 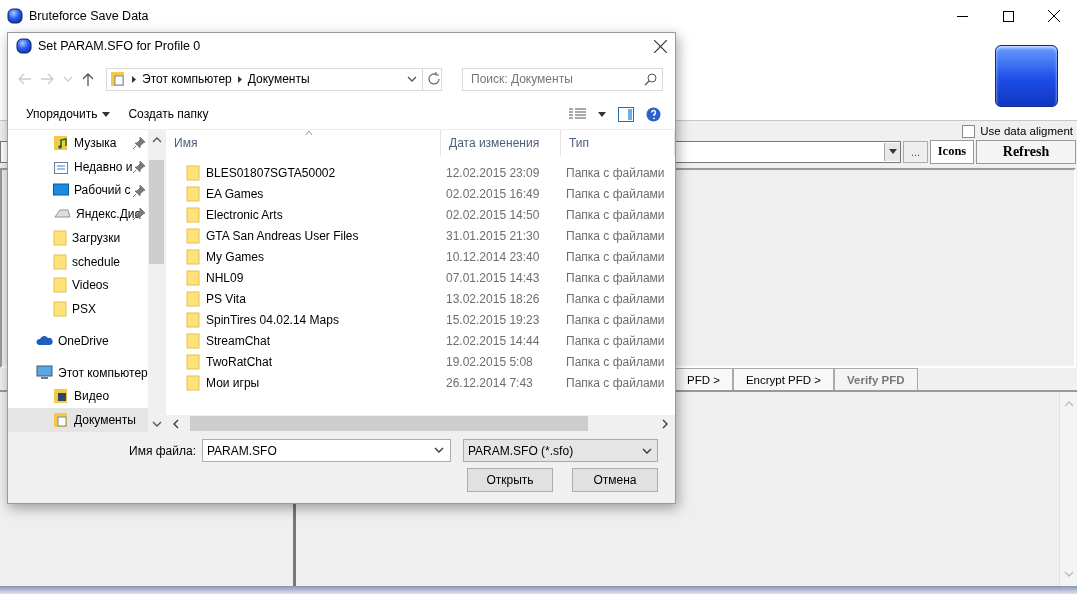 What do you see at coordinates (187, 79) in the screenshot?
I see `breadcrumb-item: Этот компьютер` at bounding box center [187, 79].